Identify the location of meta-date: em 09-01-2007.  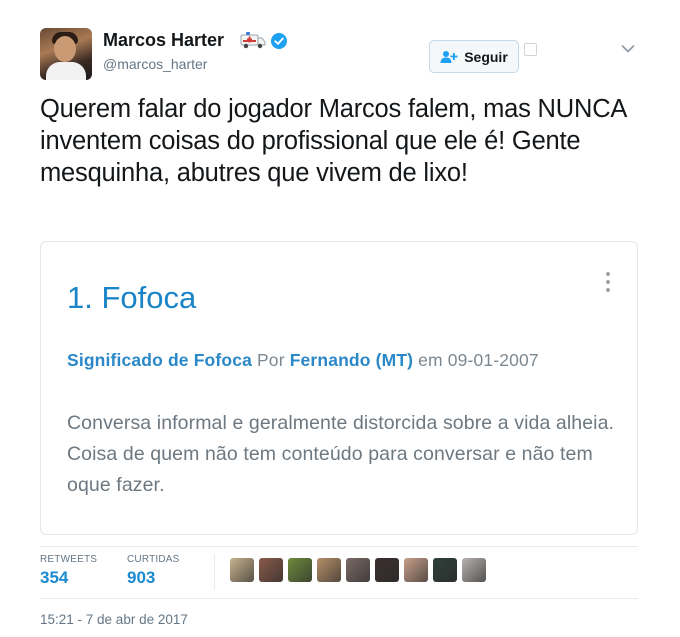
(478, 360).